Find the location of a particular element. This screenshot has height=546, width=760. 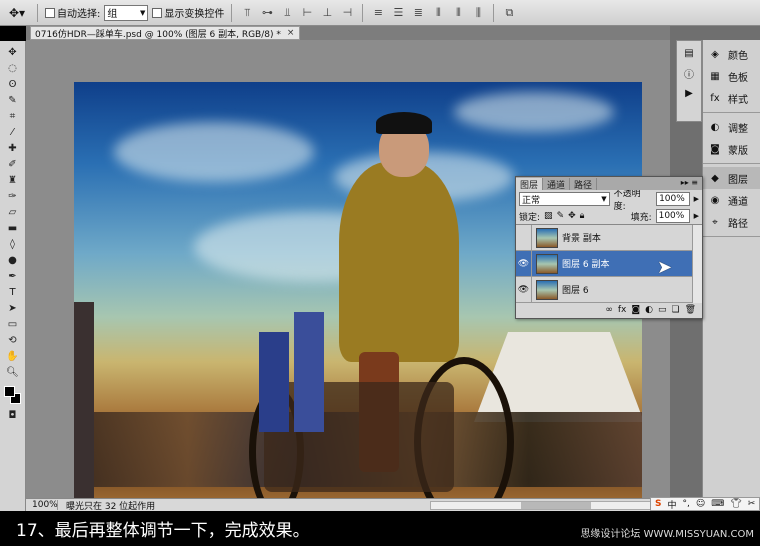

align-hcenter-icon: ⊥ is located at coordinates (327, 13).